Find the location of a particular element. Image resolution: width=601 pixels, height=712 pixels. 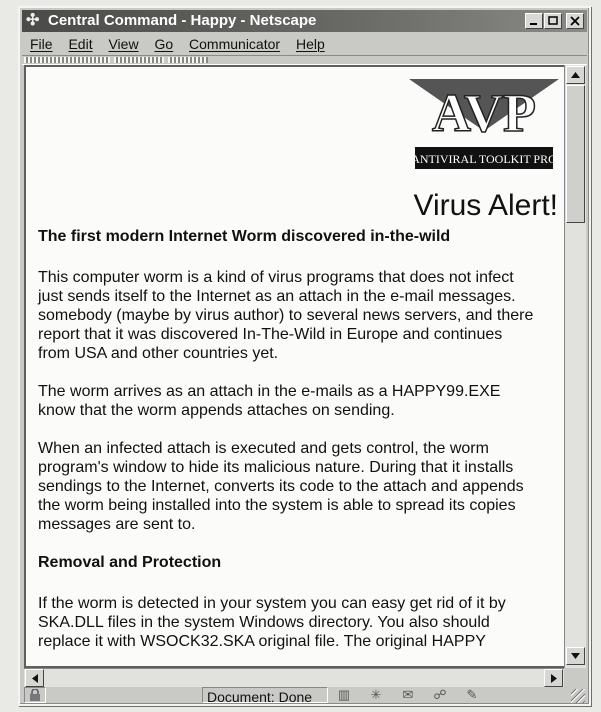

toolbar-tab-navigation is located at coordinates (67, 60).